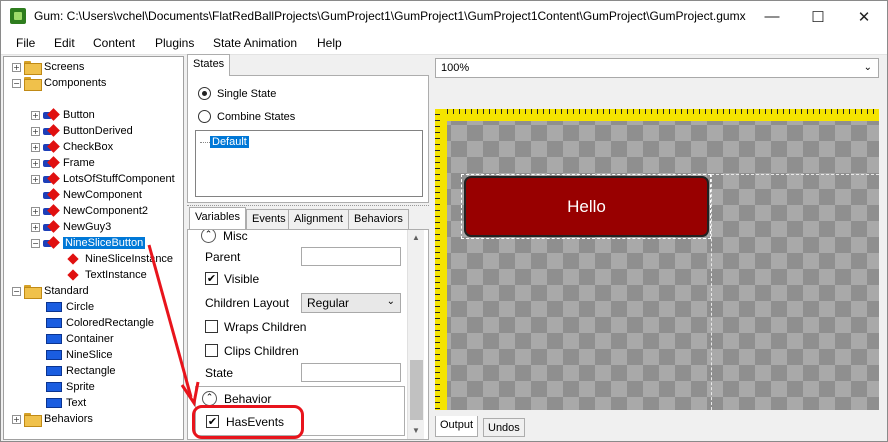  What do you see at coordinates (63, 115) in the screenshot?
I see `tree-item-component: + Button` at bounding box center [63, 115].